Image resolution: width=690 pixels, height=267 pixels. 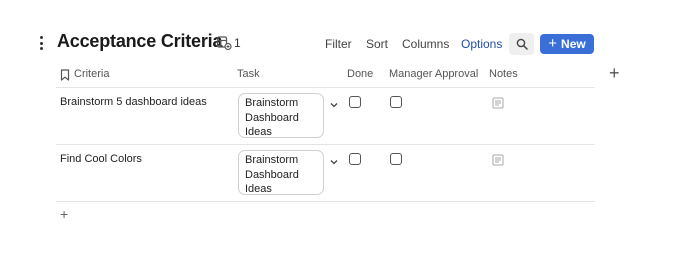 I want to click on cell-criteria: Find Cool Colors, so click(x=101, y=159).